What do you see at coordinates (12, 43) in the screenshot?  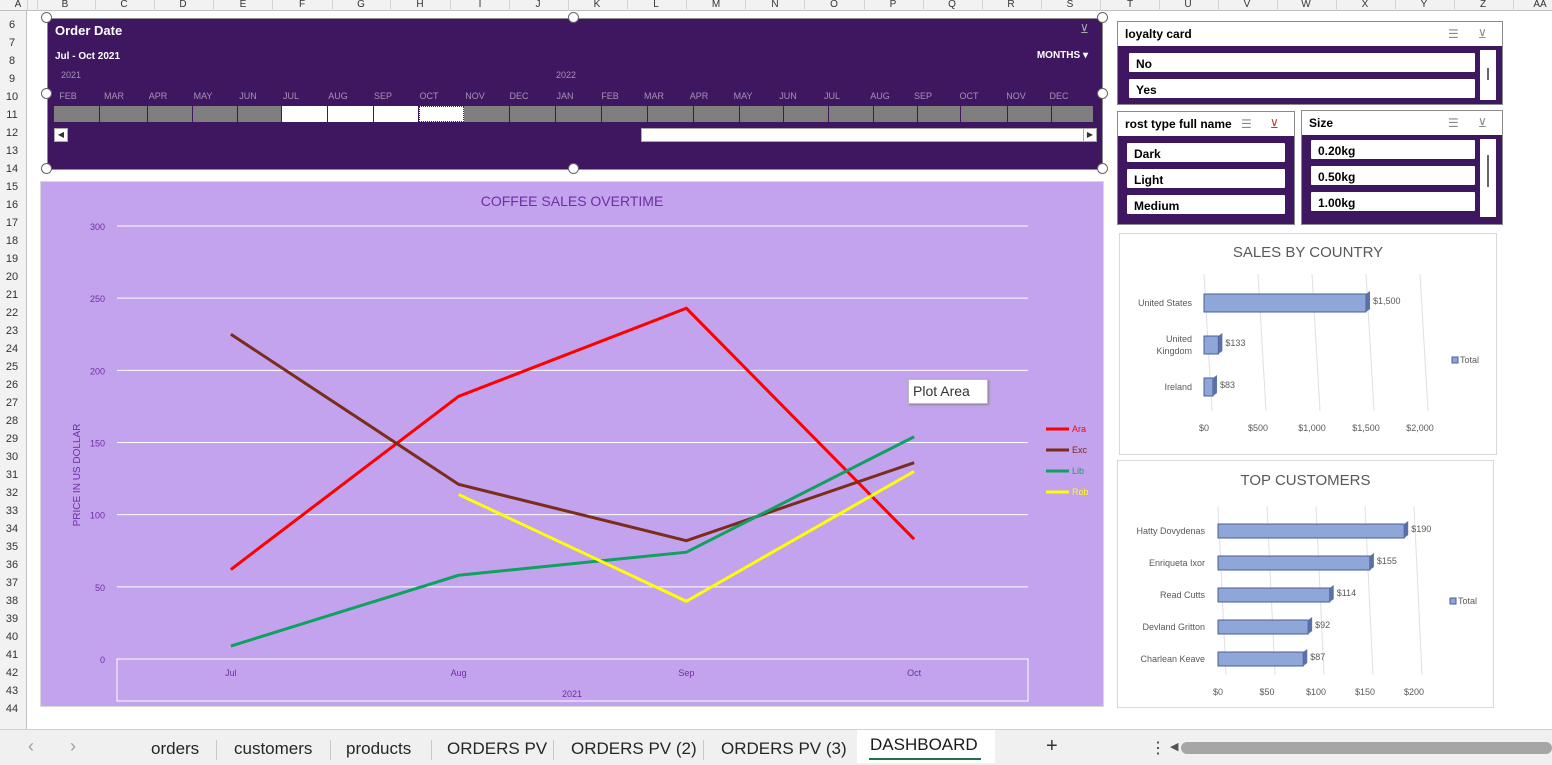 I see `row-header-7: 7` at bounding box center [12, 43].